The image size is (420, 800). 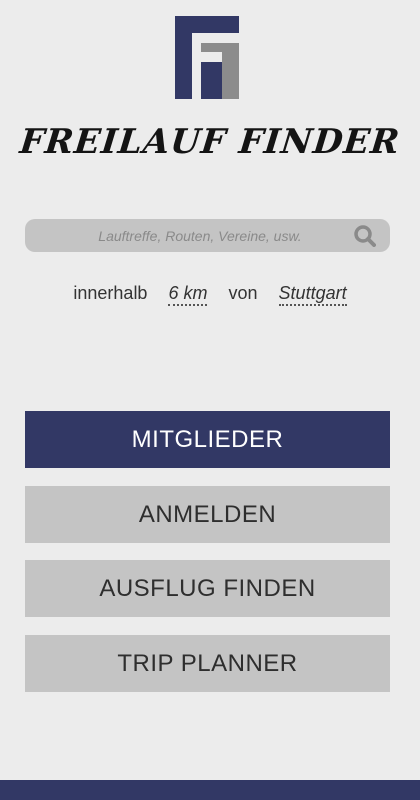 What do you see at coordinates (243, 293) in the screenshot?
I see `from-label: von` at bounding box center [243, 293].